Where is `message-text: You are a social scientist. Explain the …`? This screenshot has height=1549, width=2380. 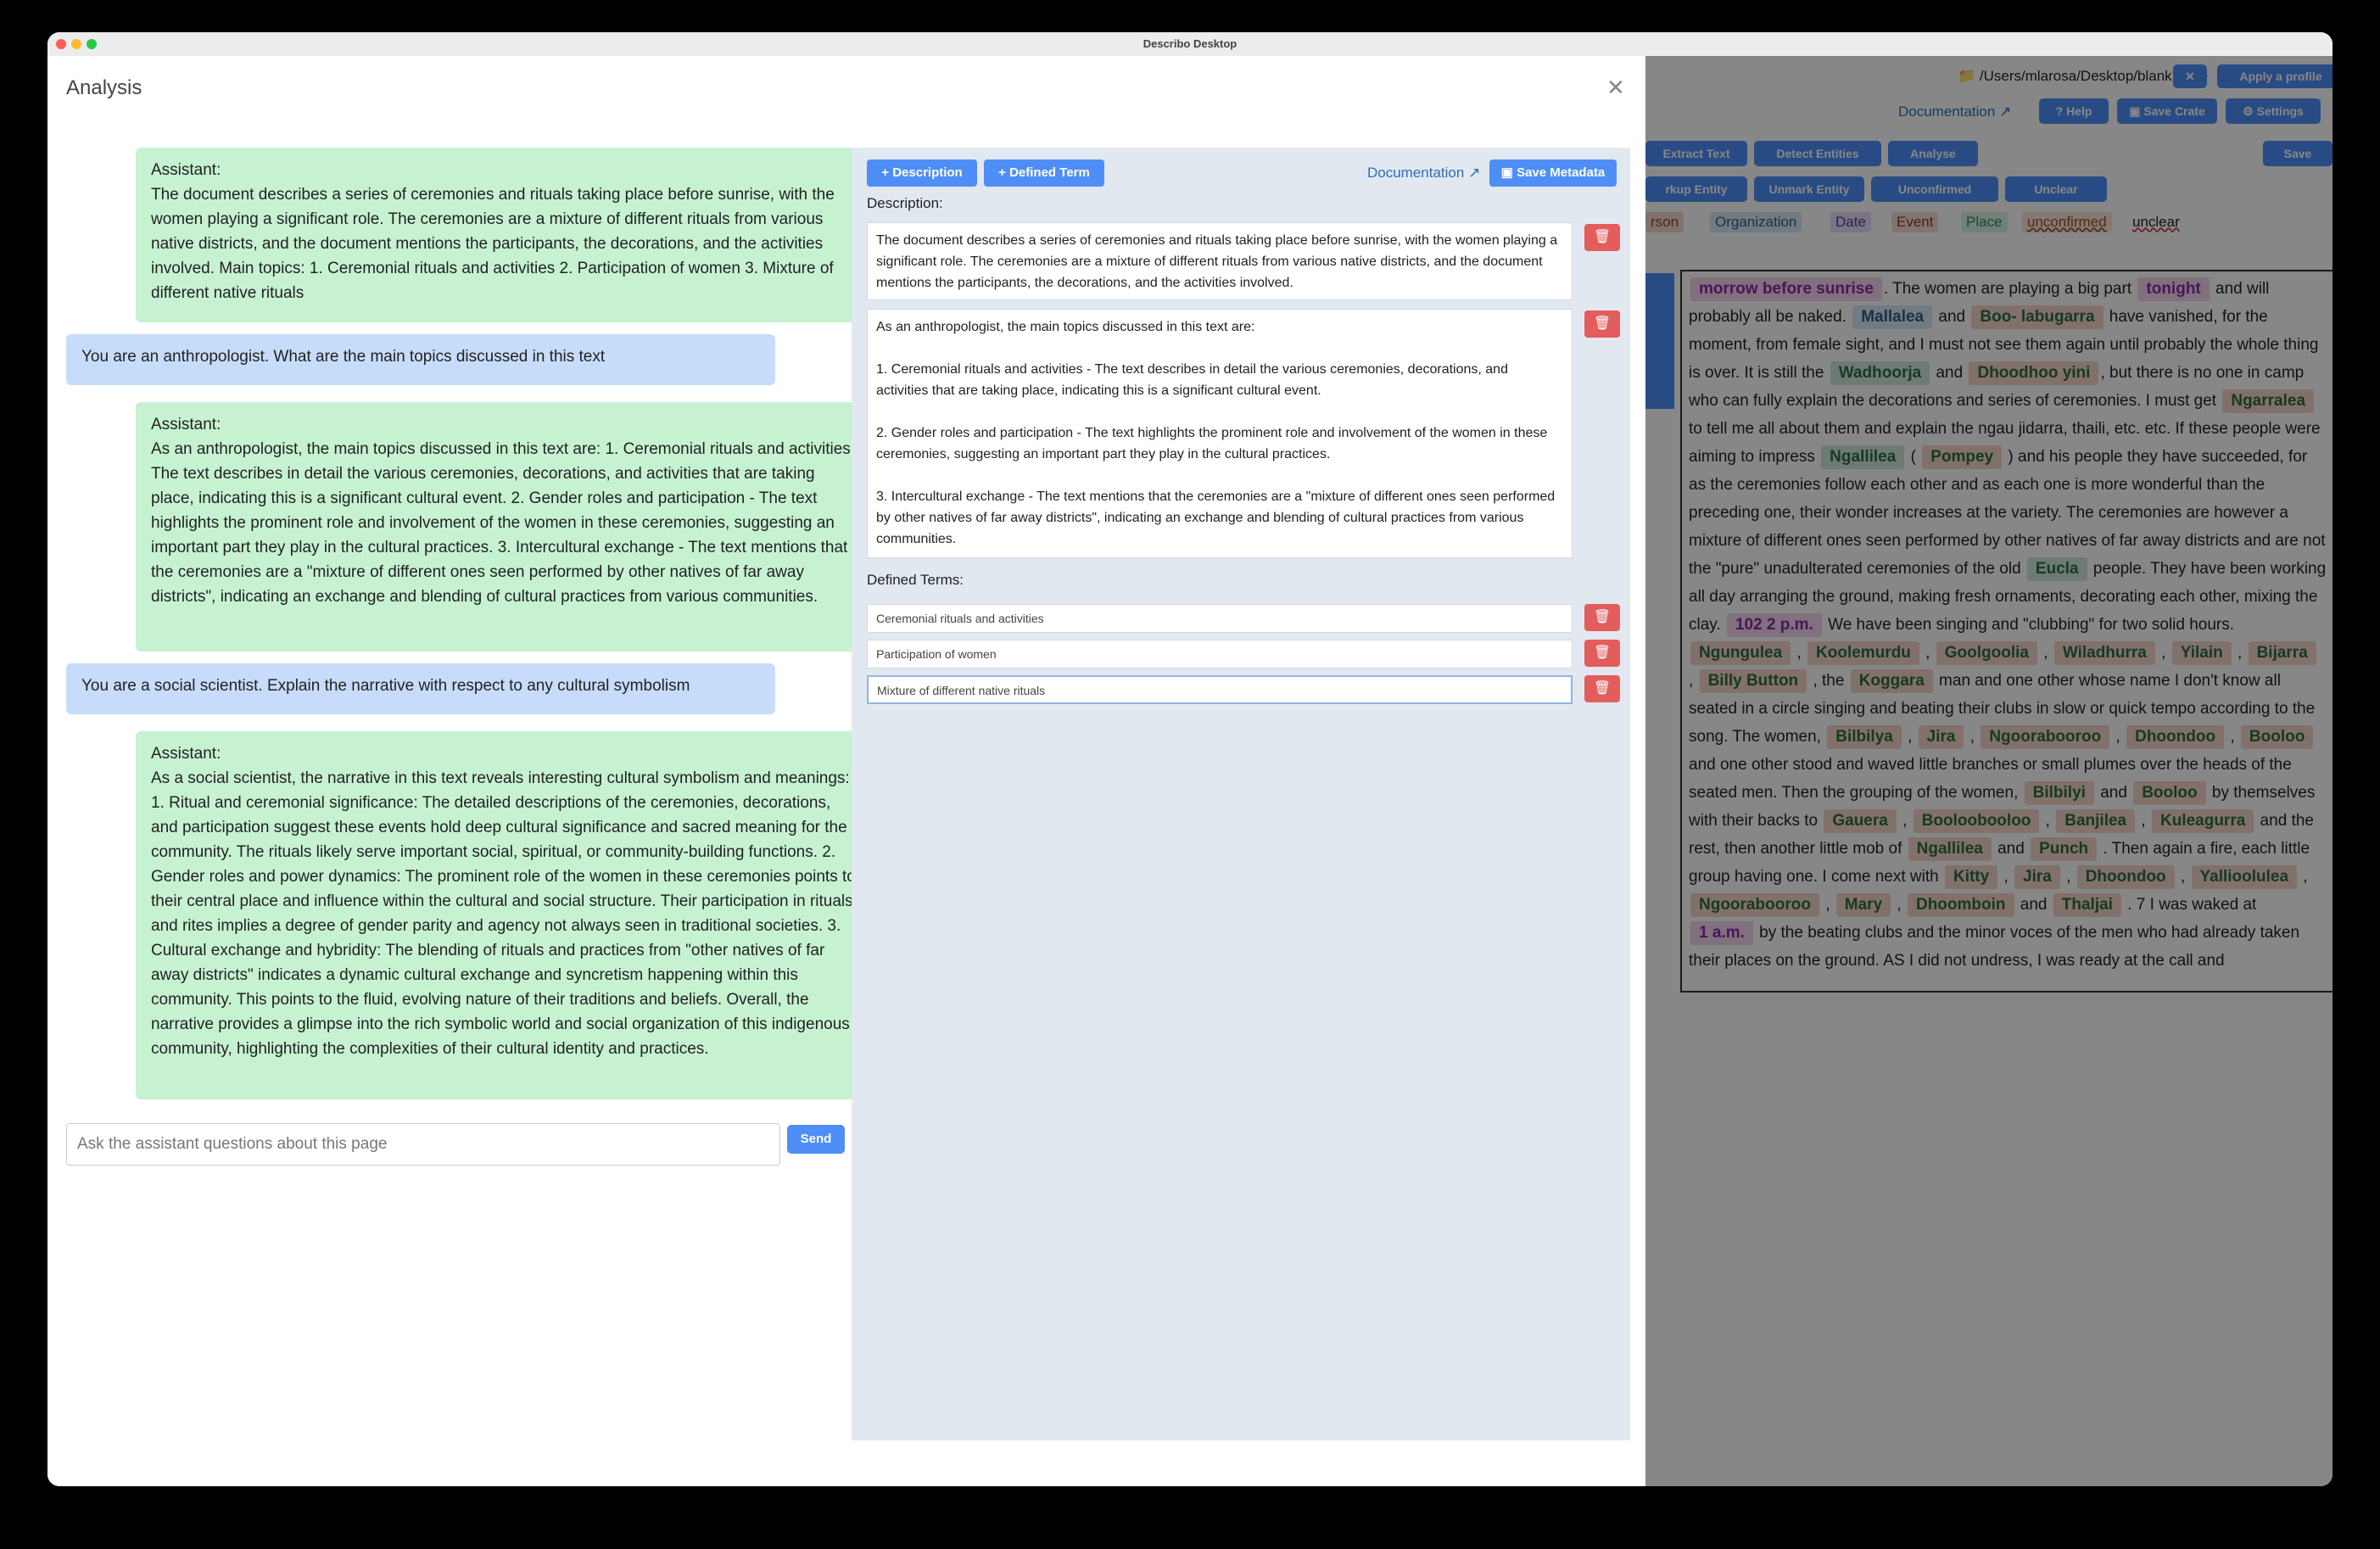
message-text: You are a social scientist. Explain the … is located at coordinates (385, 686).